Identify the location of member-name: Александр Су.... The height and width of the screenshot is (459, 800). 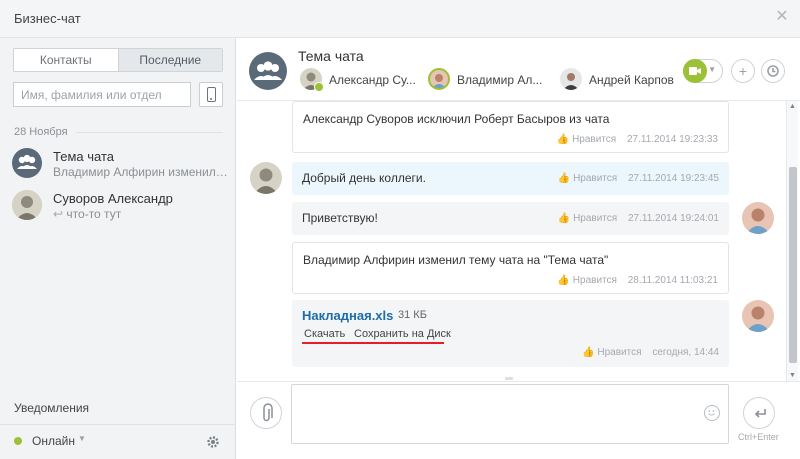
(372, 80).